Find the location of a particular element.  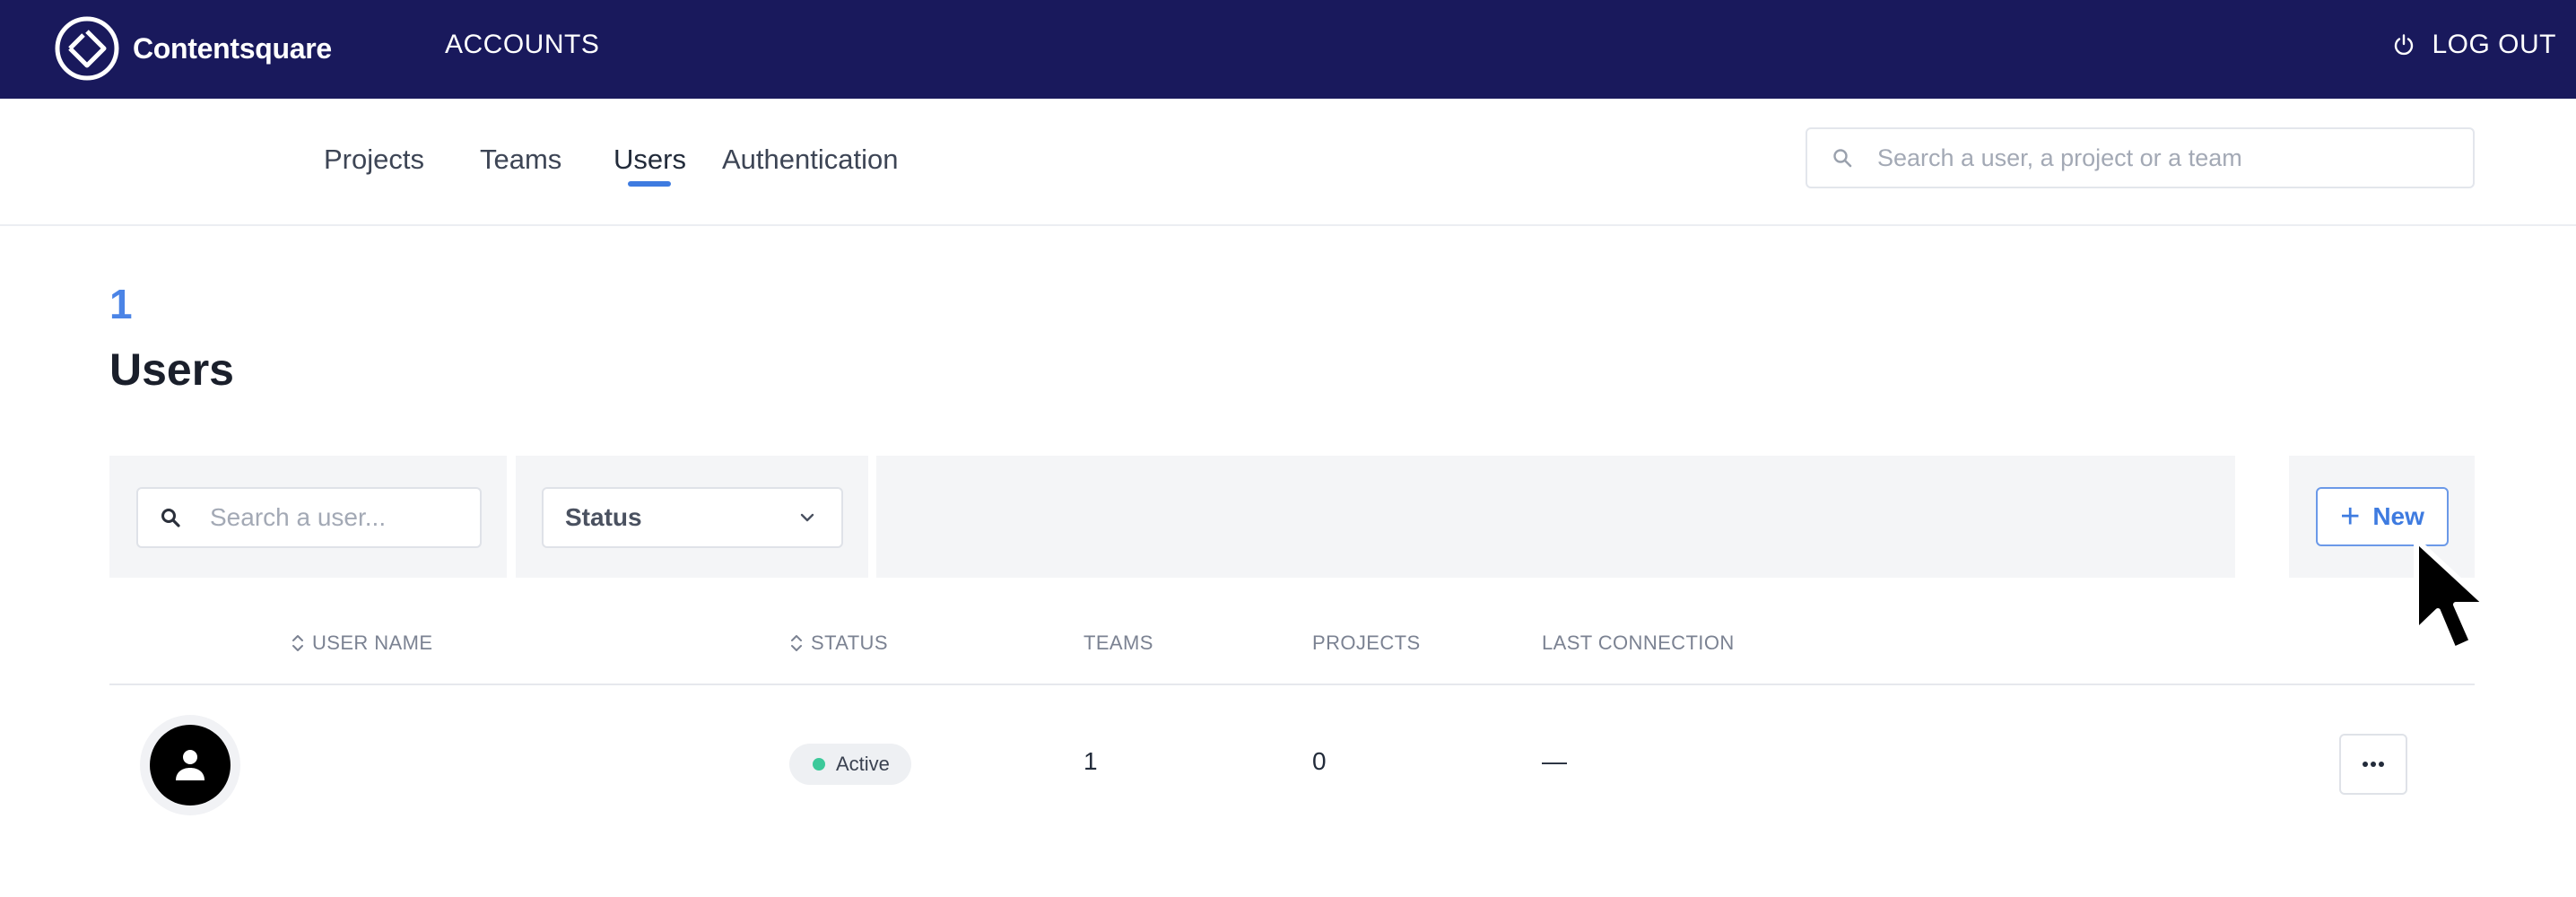

global-search-box is located at coordinates (2140, 157).